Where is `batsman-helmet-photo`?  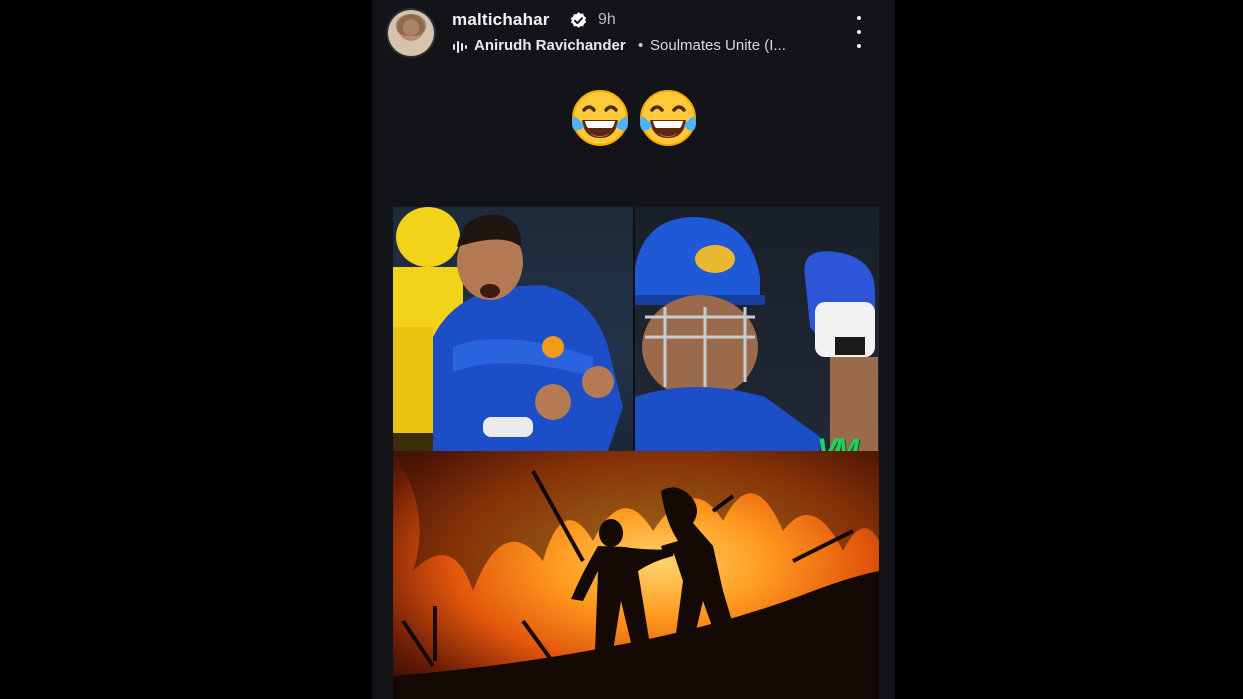
batsman-helmet-photo is located at coordinates (757, 329).